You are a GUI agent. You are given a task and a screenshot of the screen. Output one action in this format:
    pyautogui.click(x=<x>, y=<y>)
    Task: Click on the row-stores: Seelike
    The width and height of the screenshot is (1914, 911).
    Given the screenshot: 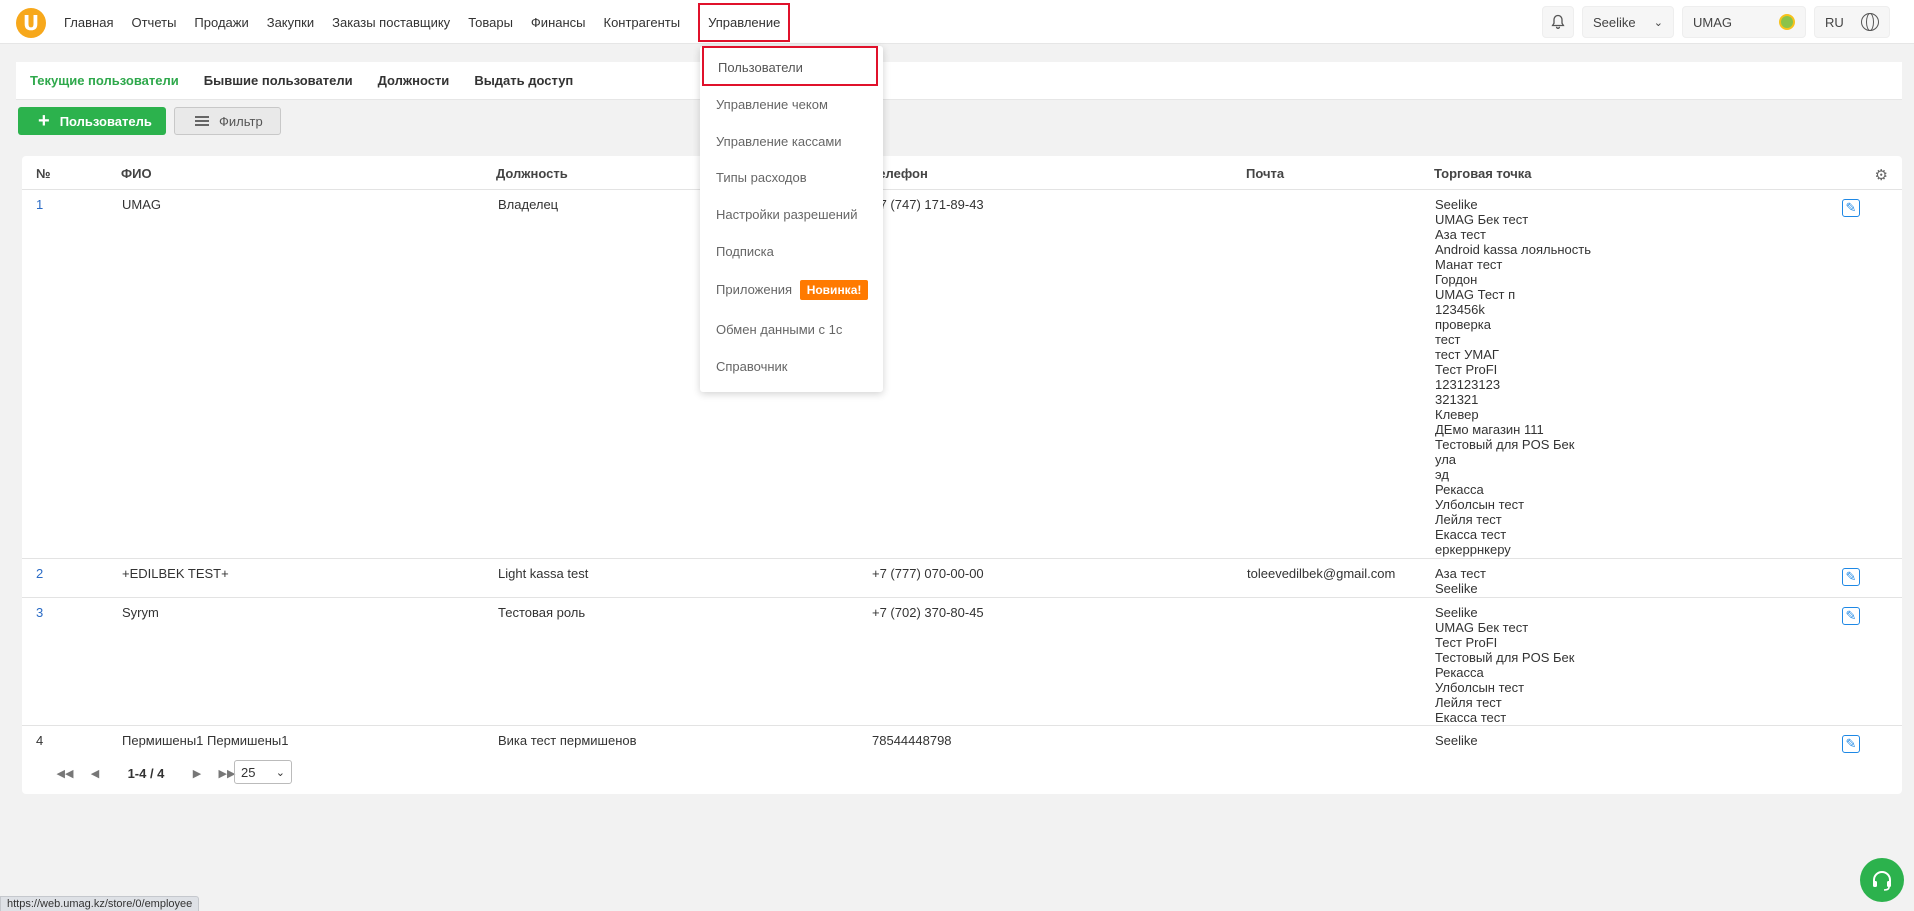 What is the action you would take?
    pyautogui.click(x=1456, y=740)
    